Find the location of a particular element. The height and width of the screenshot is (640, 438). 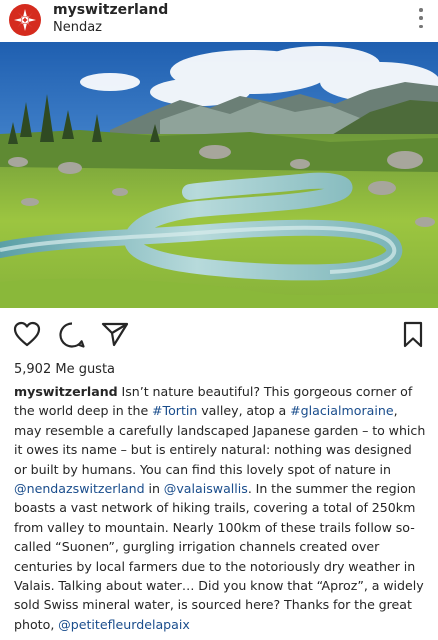

caption-text: in is located at coordinates (154, 489).